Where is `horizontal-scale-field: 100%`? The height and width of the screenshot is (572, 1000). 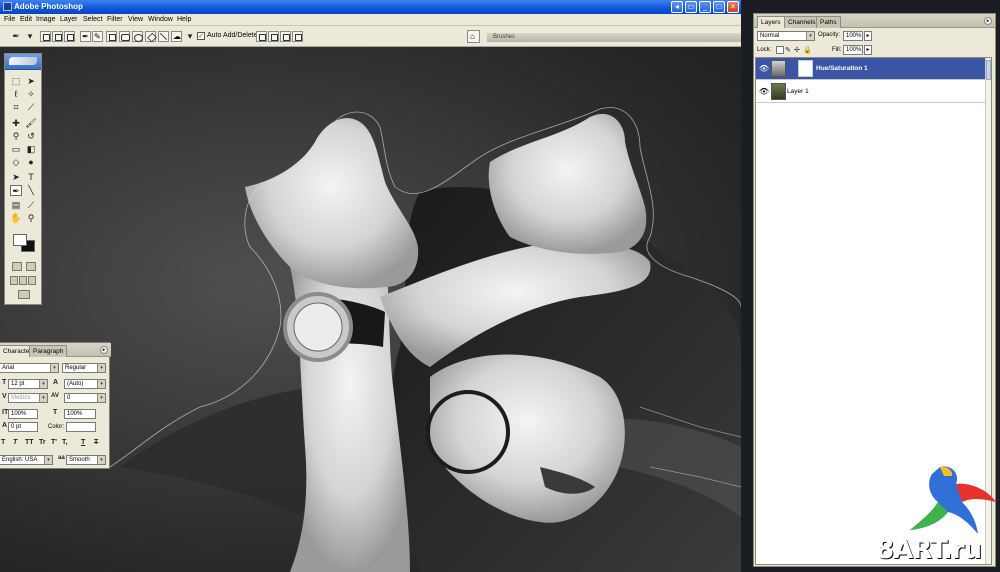 horizontal-scale-field: 100% is located at coordinates (80, 414).